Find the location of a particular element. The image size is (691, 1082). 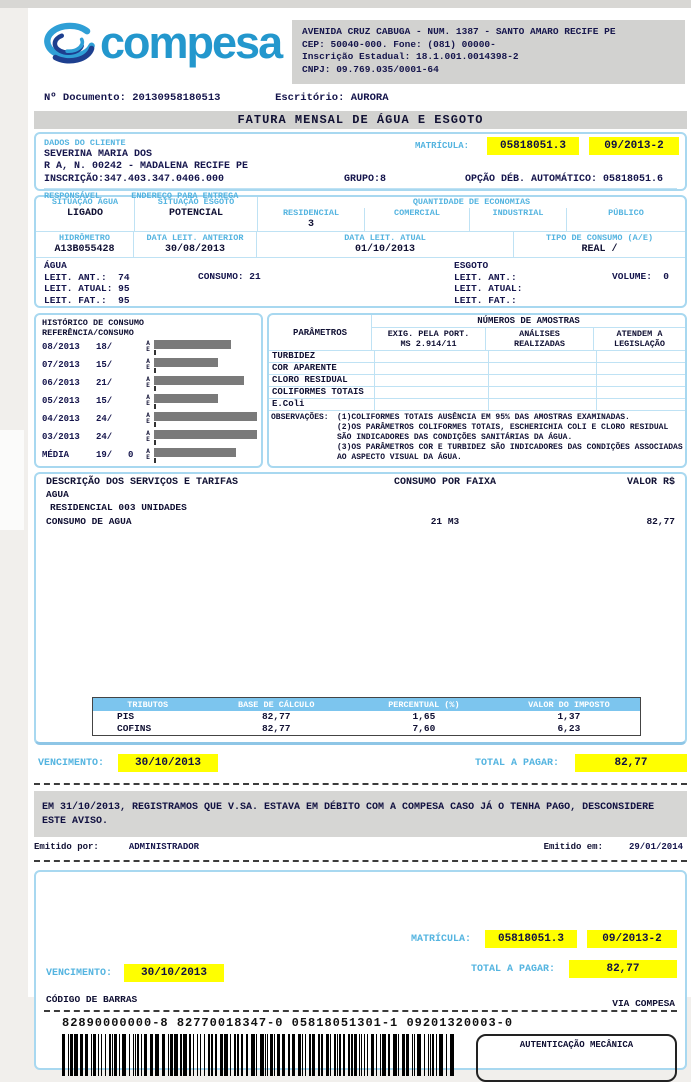

situacao-esgoto-value: POTENCIAL is located at coordinates (195, 213).